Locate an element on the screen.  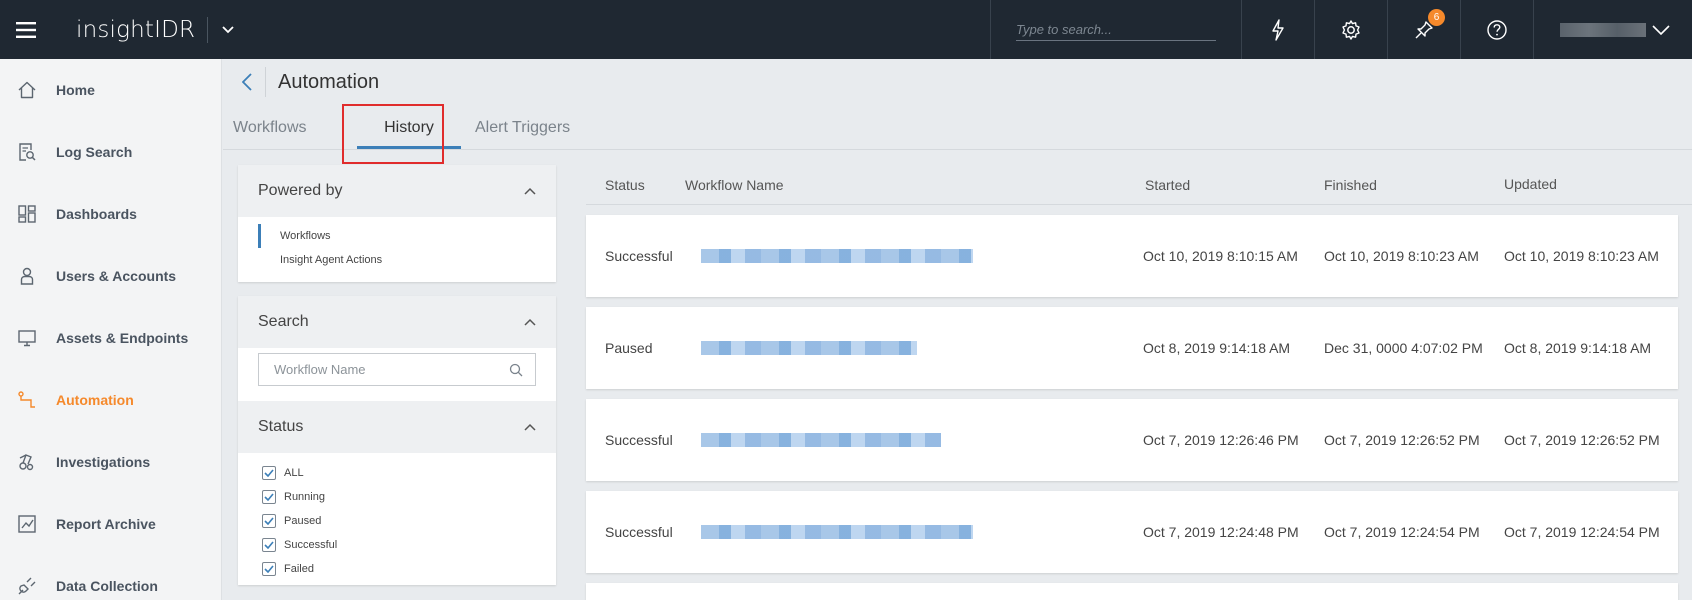
brand-divider is located at coordinates (208, 29).